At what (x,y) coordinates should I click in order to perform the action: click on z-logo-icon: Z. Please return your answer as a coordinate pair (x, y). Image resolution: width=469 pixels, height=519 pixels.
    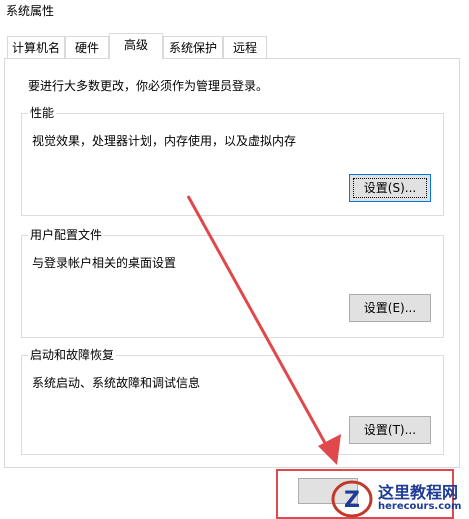
    Looking at the image, I should click on (352, 499).